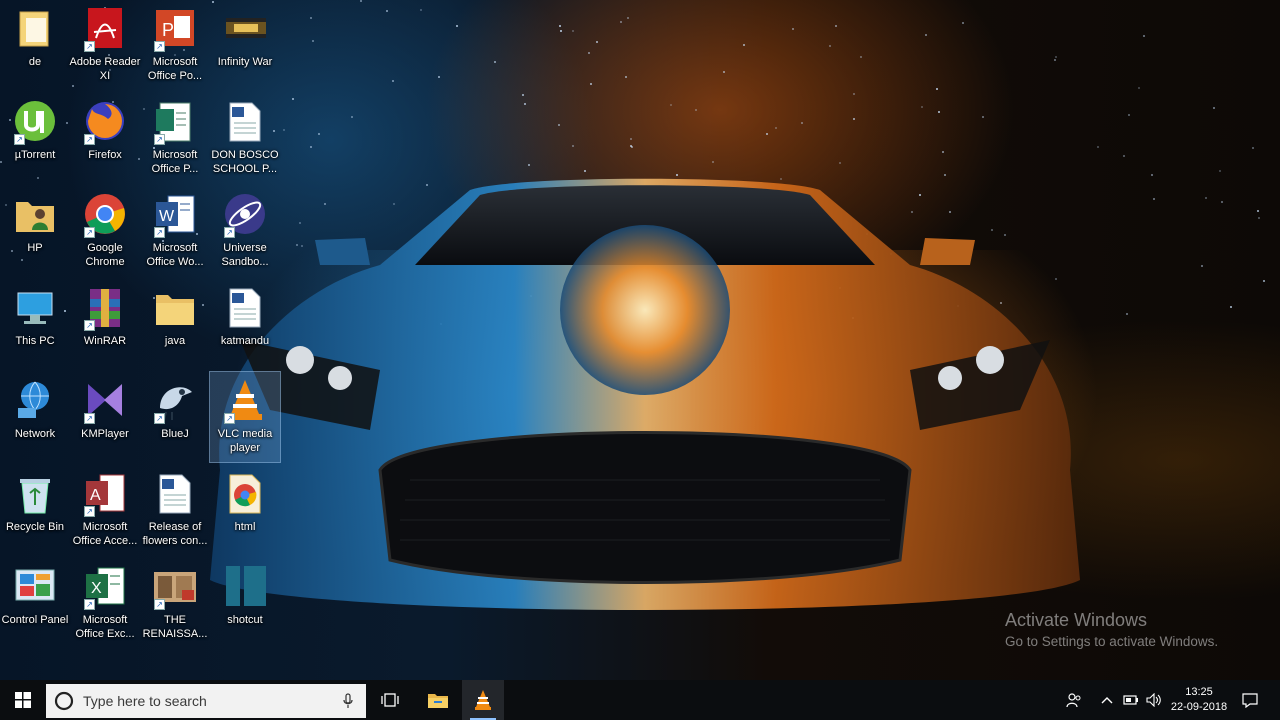  What do you see at coordinates (175, 401) in the screenshot?
I see `bluej-icon: ↗` at bounding box center [175, 401].